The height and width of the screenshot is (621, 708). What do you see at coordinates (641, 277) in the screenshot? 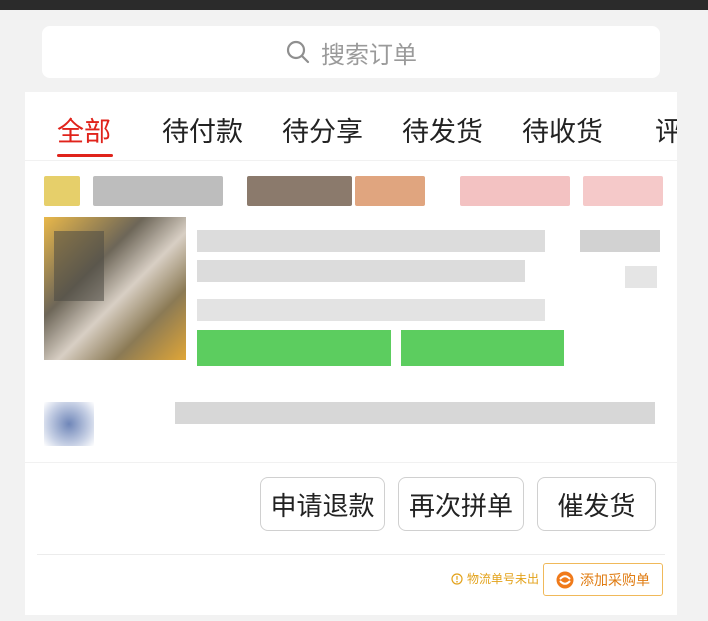
I see `product-qty-blurred` at bounding box center [641, 277].